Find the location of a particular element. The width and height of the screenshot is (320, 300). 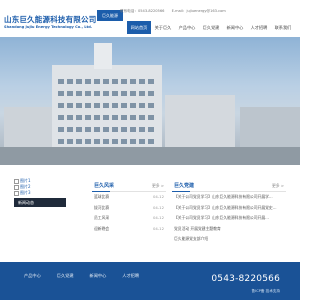

list-item-text: 迎新晚会 is located at coordinates (102, 228).